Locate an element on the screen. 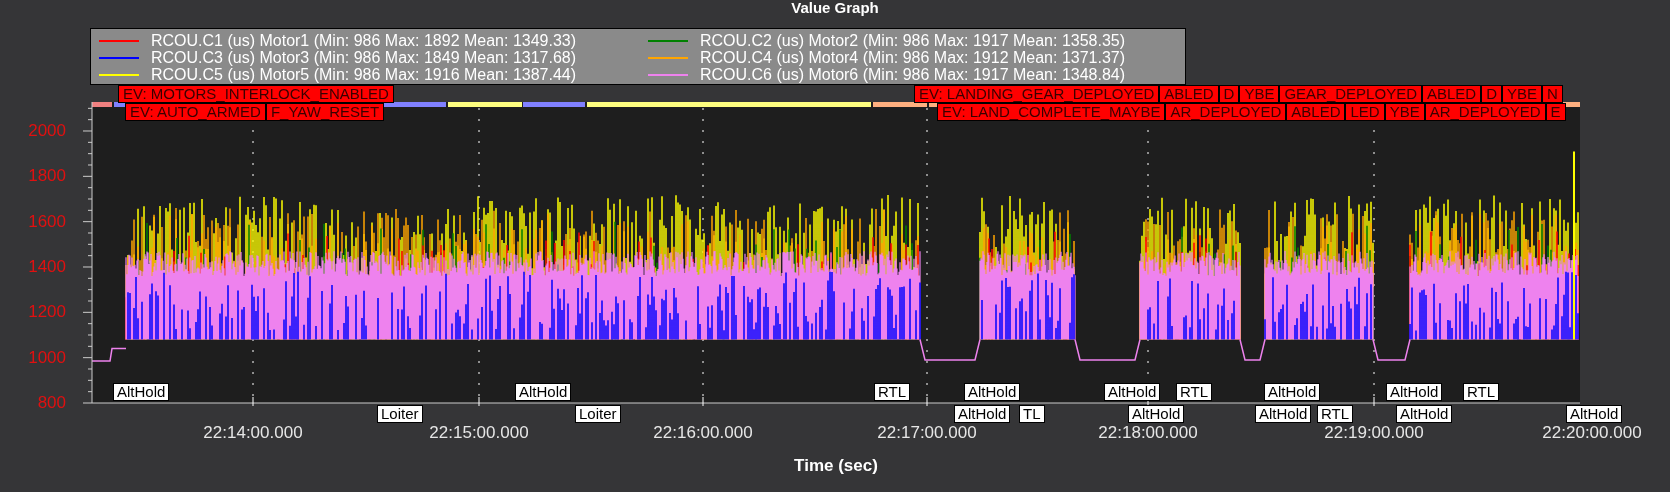 The width and height of the screenshot is (1670, 492). legend-label: RCOU.C3 (us) Motor3 (Min: 986 Max: 1849 Mean: 1317.68) is located at coordinates (364, 57).